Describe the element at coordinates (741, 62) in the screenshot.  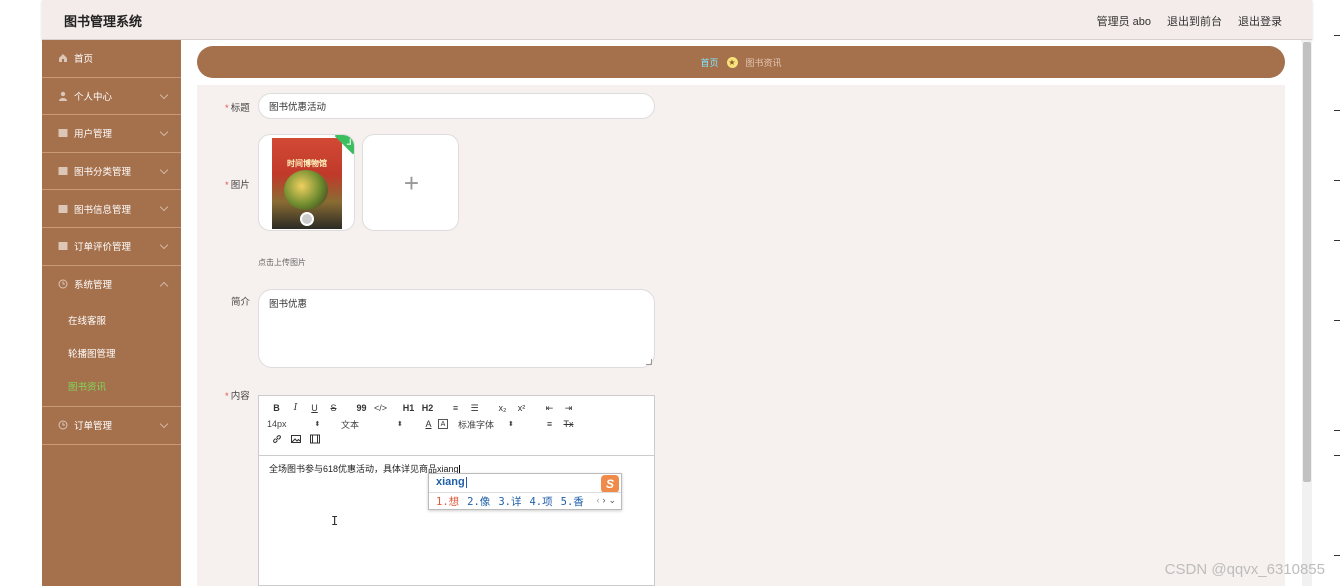
I see `breadcrumb: 首页 ★ 图书资讯` at that location.